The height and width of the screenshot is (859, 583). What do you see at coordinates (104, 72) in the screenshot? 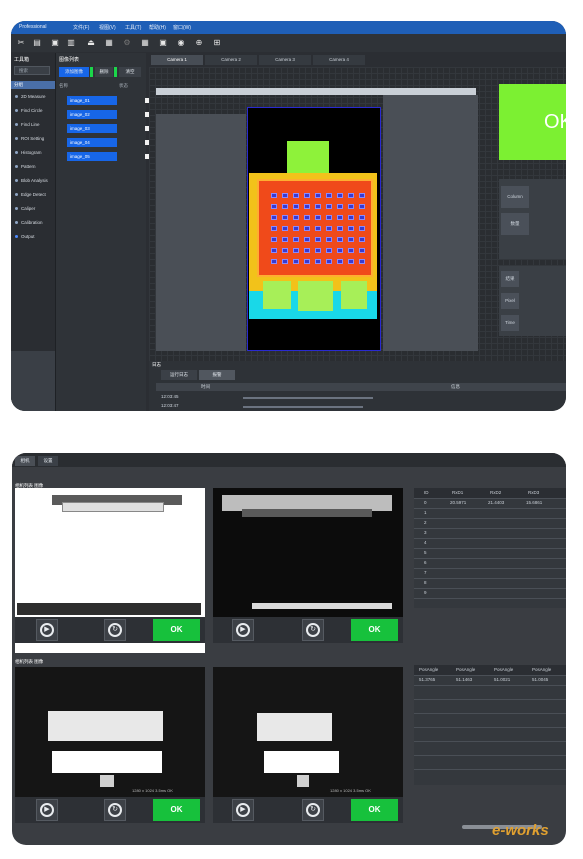
I see `delete-button: 删除` at bounding box center [104, 72].